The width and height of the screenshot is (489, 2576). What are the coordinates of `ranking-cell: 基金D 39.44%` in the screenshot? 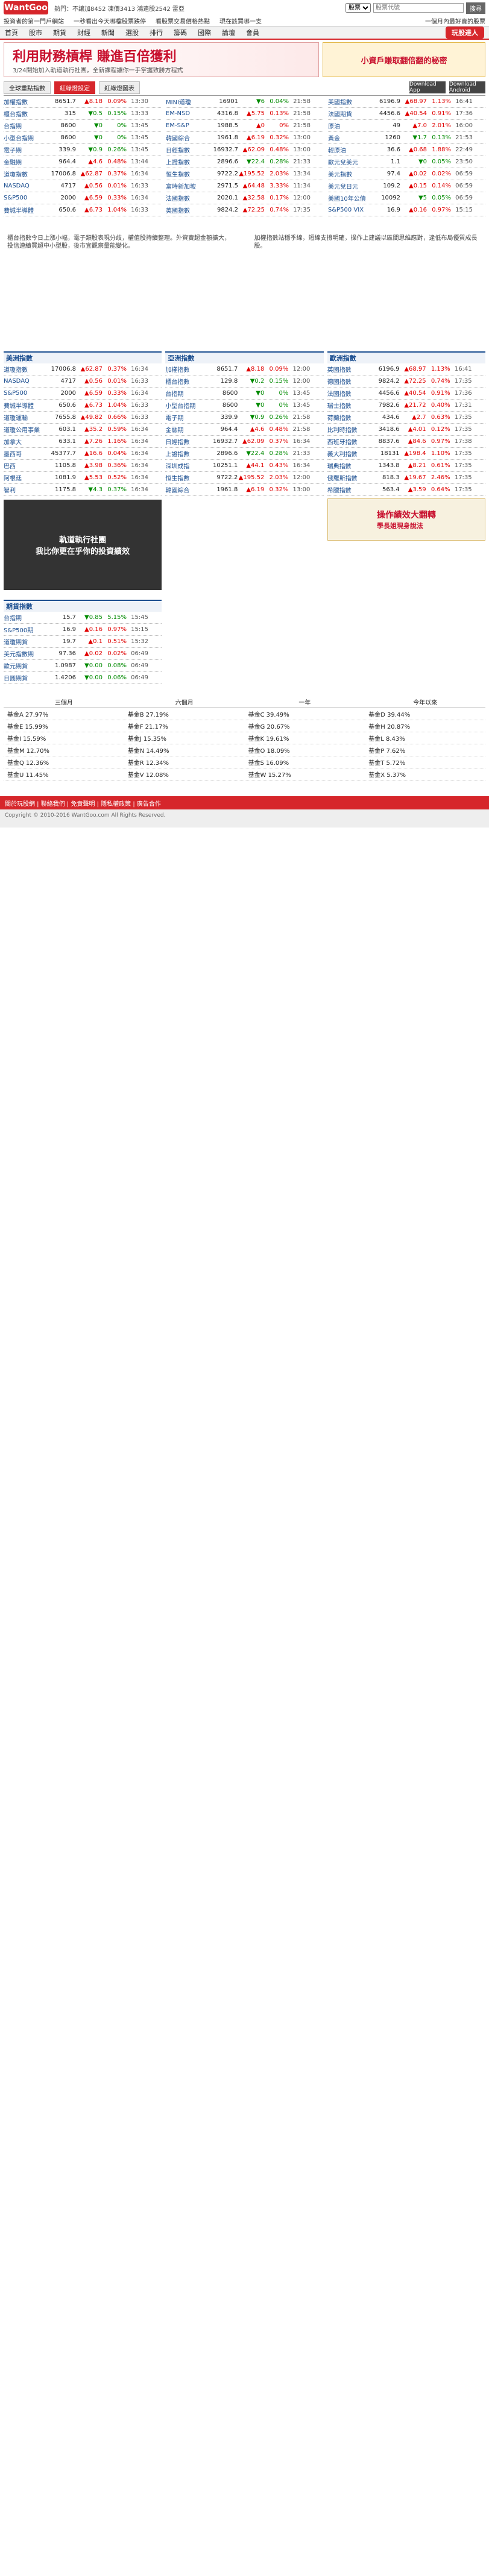 It's located at (425, 713).